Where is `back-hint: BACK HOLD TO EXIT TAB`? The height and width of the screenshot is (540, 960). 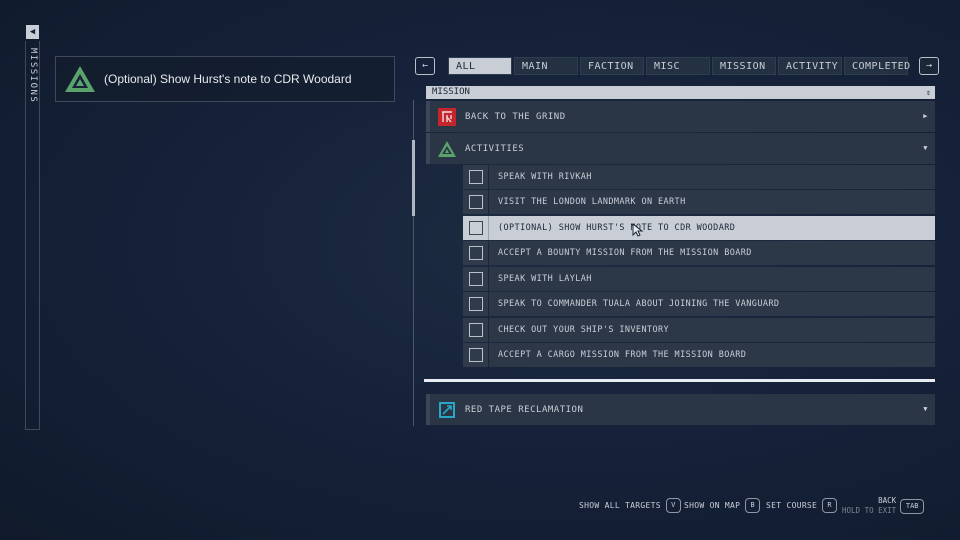 back-hint: BACK HOLD TO EXIT TAB is located at coordinates (883, 506).